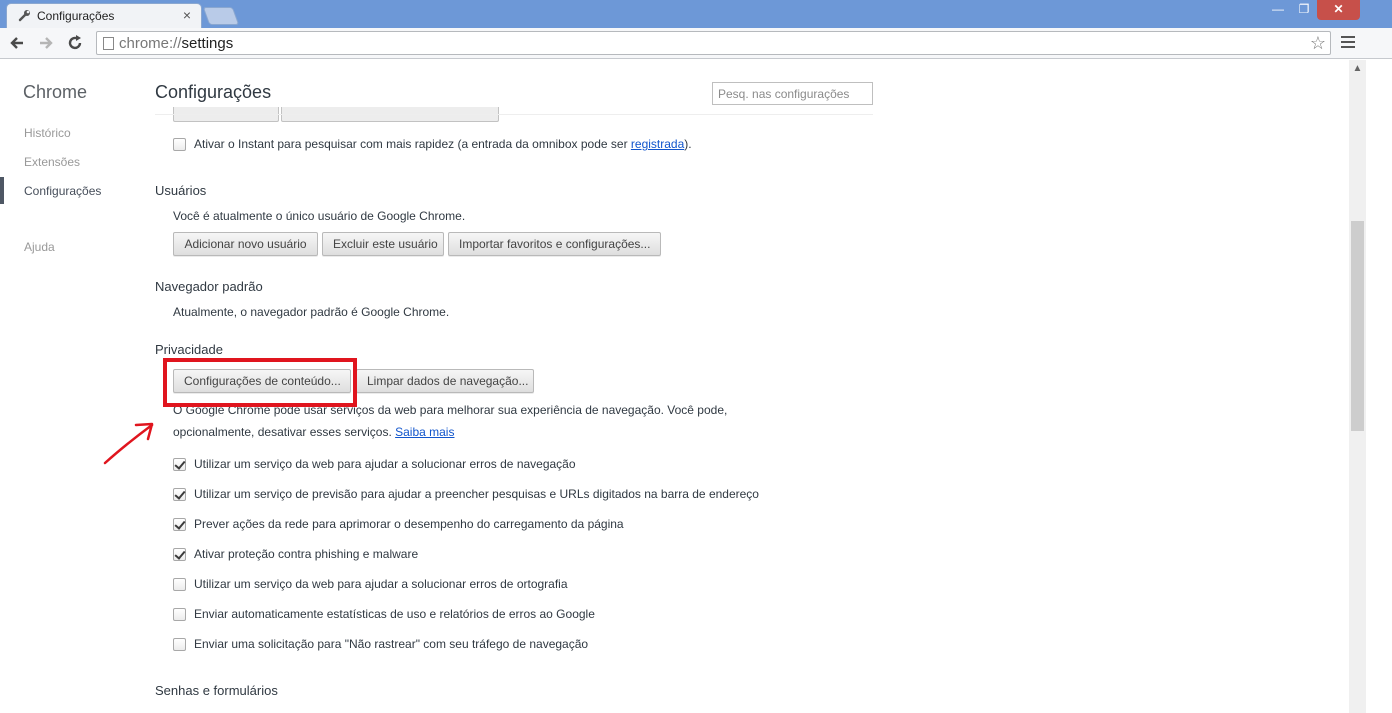 This screenshot has height=713, width=1392. What do you see at coordinates (24, 16) in the screenshot?
I see `wrench-icon` at bounding box center [24, 16].